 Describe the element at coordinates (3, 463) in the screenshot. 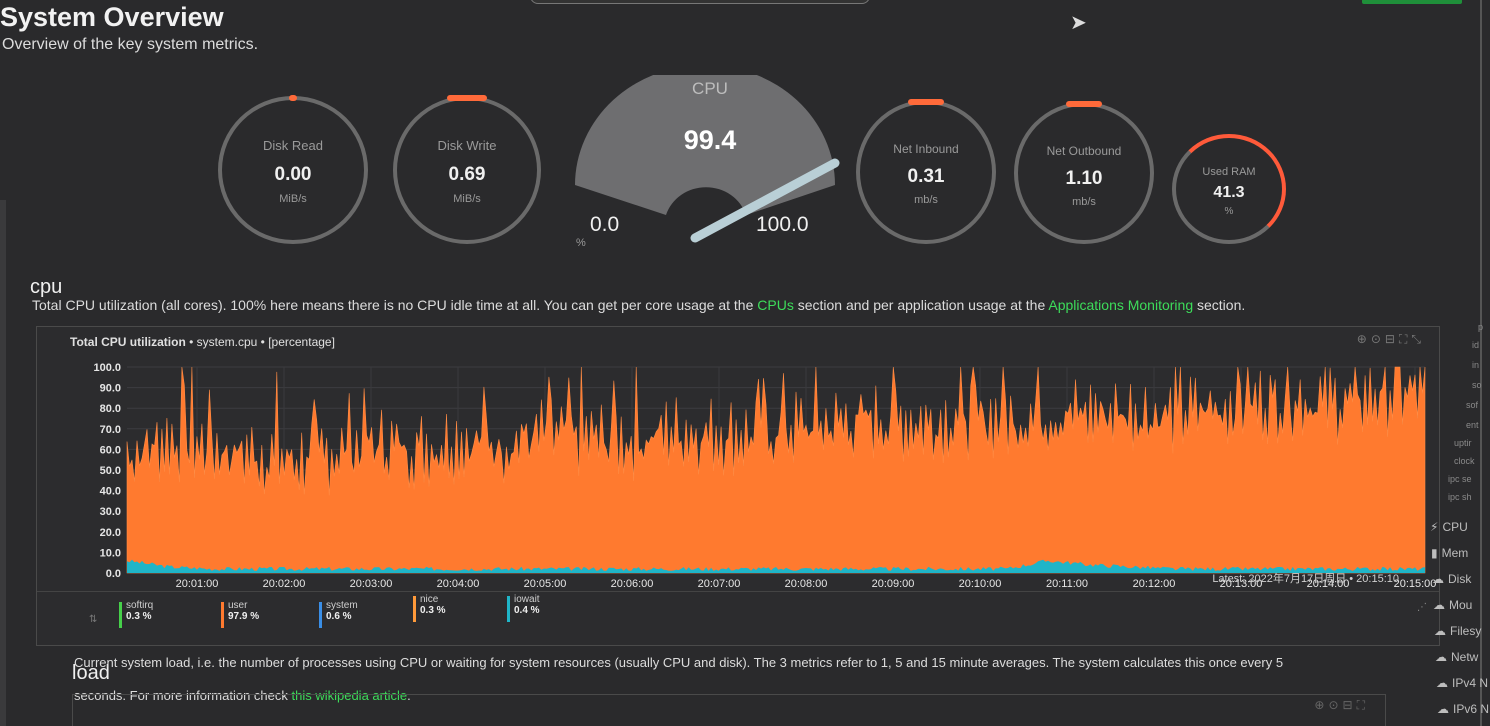

I see `left-edge` at that location.